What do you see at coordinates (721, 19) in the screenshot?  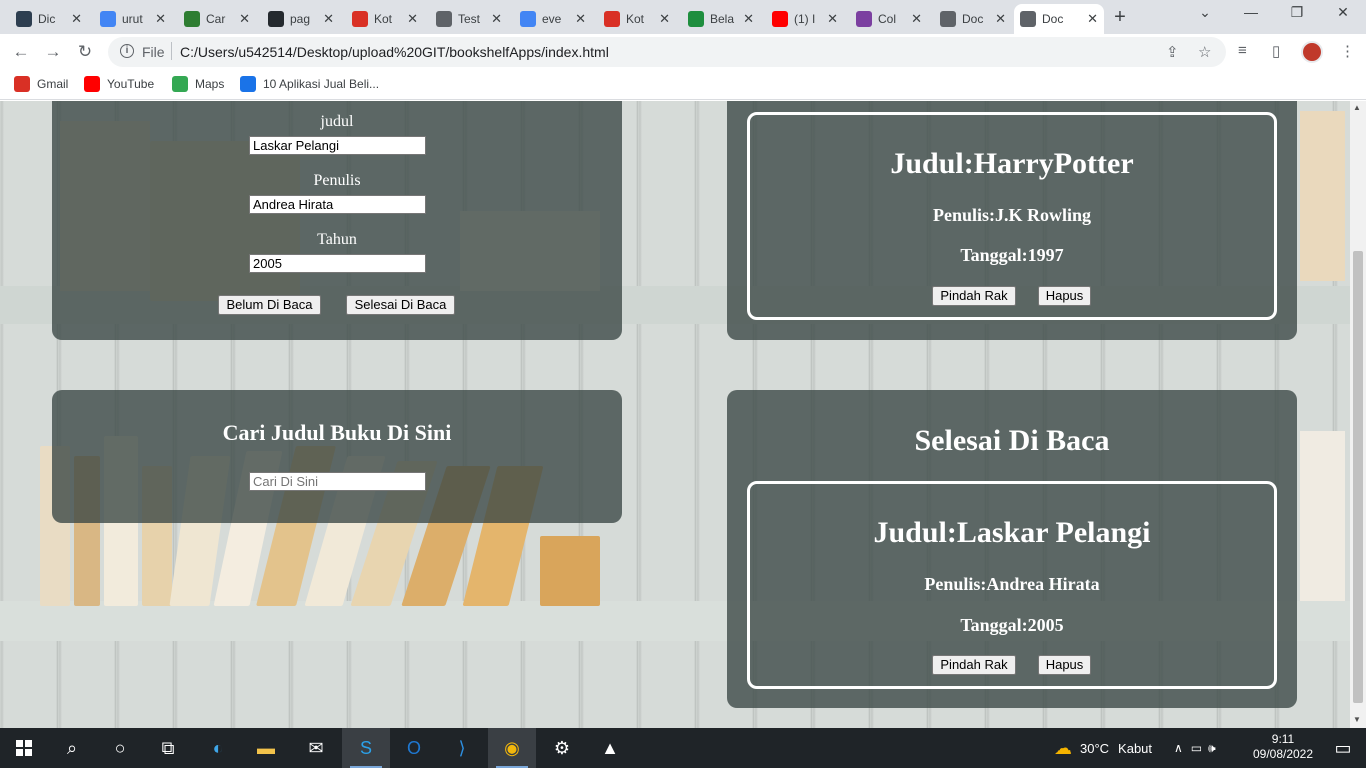 I see `browser-tab: Bela ✕` at bounding box center [721, 19].